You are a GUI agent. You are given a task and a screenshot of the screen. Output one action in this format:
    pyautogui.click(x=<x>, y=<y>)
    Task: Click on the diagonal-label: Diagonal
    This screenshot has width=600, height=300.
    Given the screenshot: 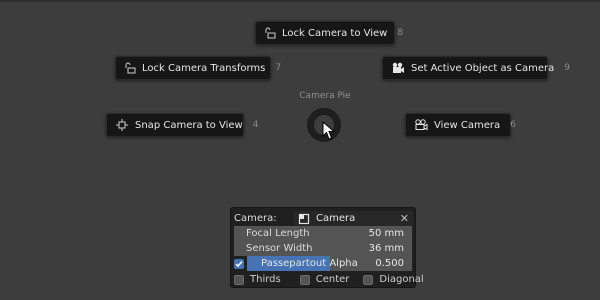 What is the action you would take?
    pyautogui.click(x=401, y=279)
    